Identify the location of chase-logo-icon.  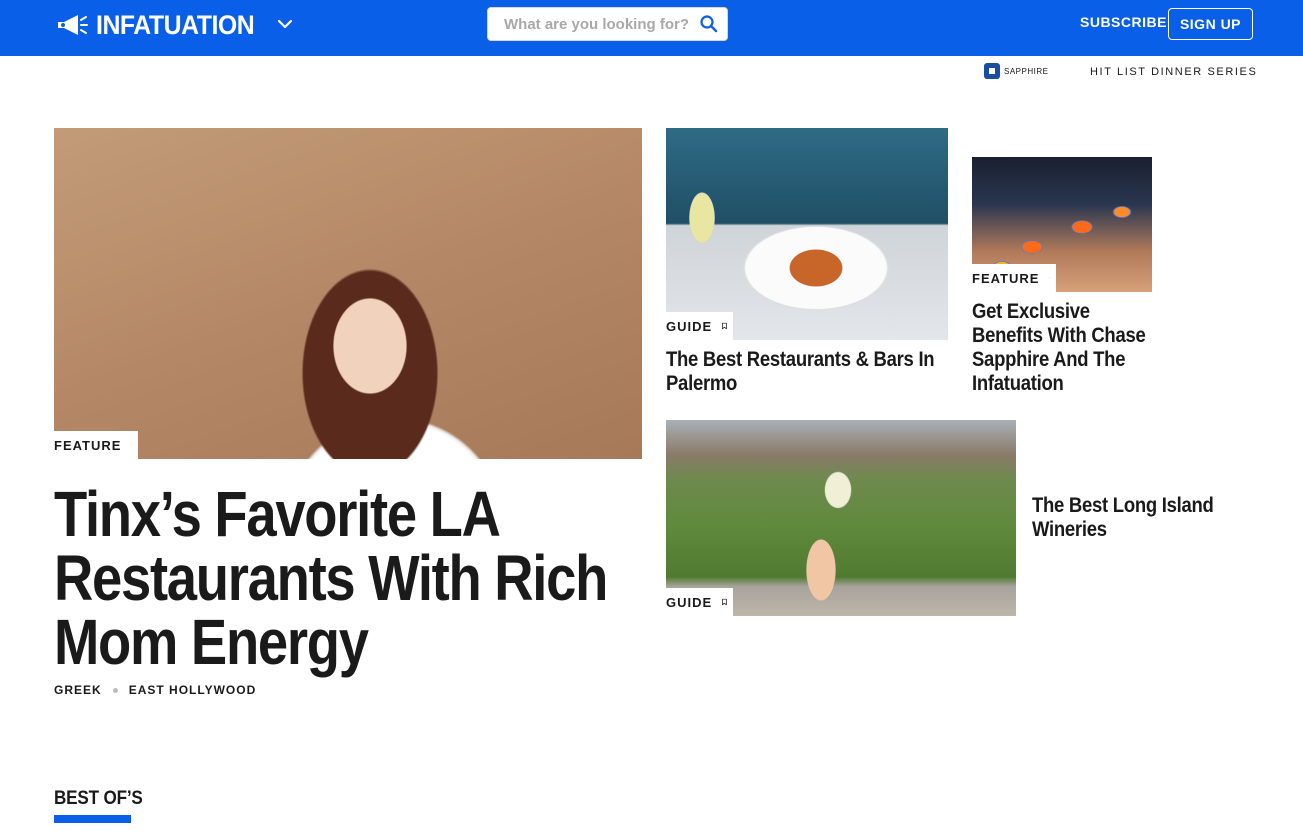
(992, 71).